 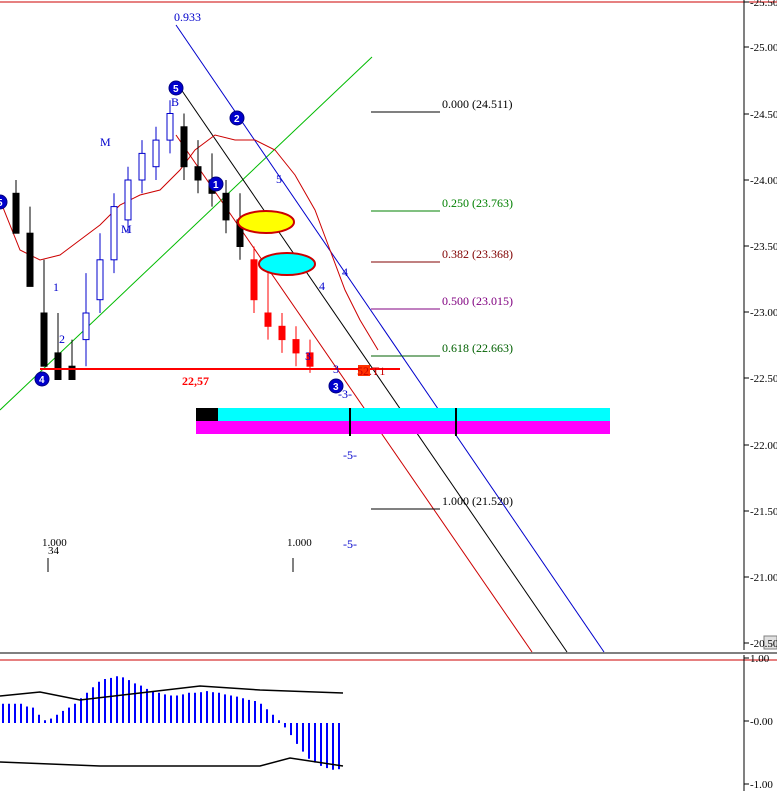 What do you see at coordinates (287, 264) in the screenshot?
I see `highlight-ellipse-cyan` at bounding box center [287, 264].